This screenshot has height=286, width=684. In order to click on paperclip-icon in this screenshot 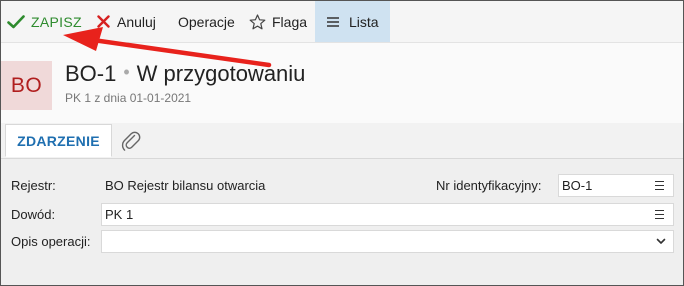, I will do `click(131, 141)`.